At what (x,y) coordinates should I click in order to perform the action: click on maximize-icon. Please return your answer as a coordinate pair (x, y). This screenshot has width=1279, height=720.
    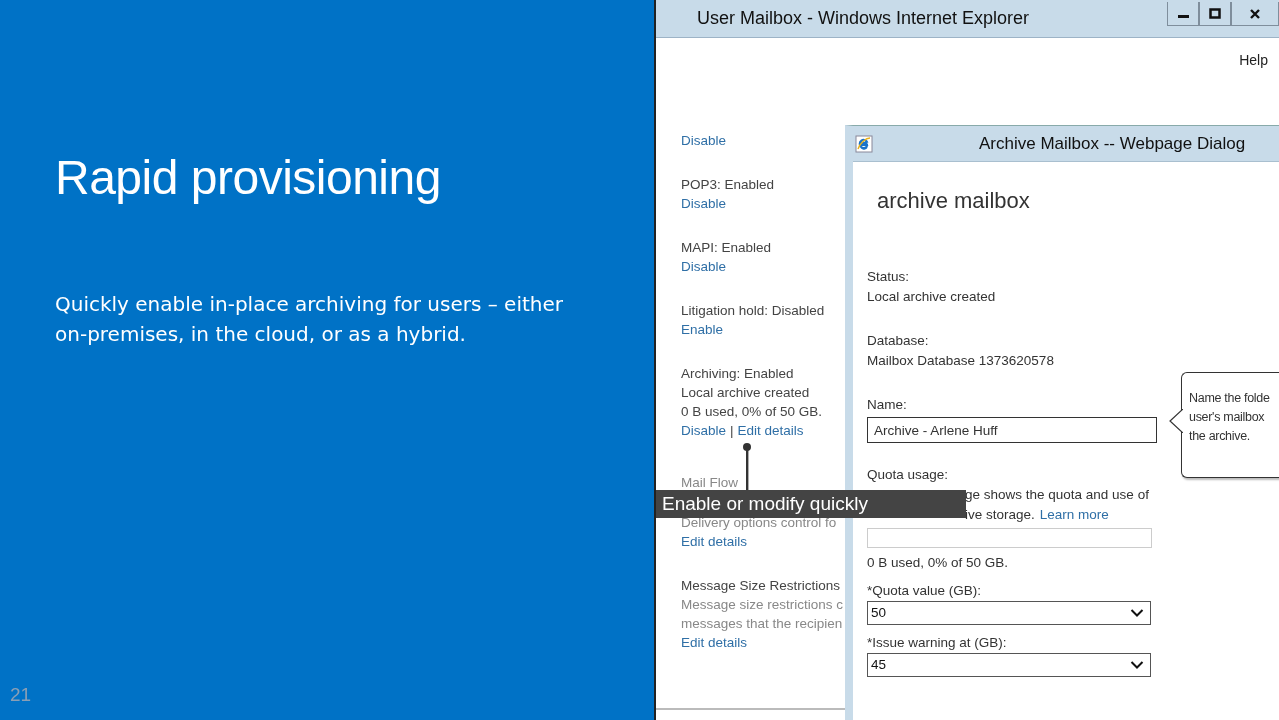
    Looking at the image, I should click on (1215, 13).